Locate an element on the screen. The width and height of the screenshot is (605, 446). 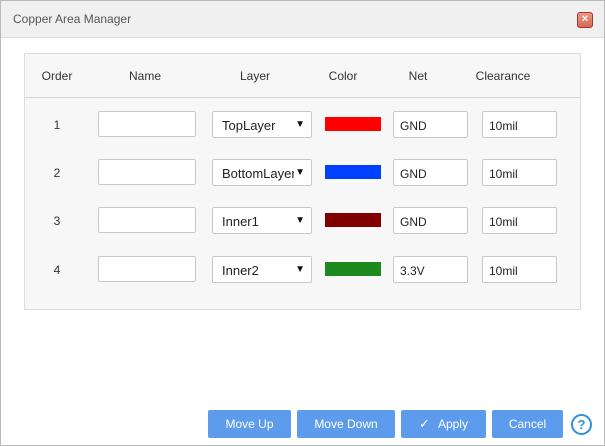
row-order: 1 is located at coordinates (57, 125).